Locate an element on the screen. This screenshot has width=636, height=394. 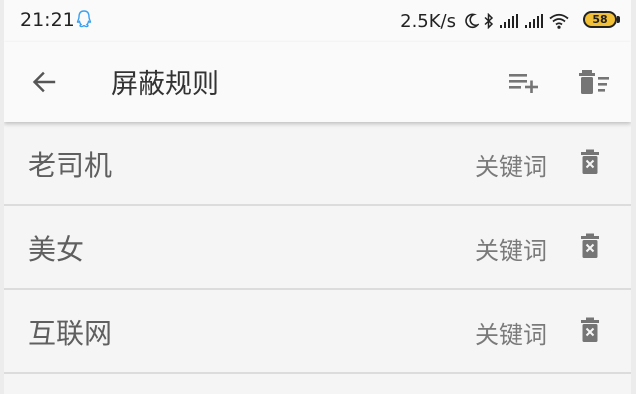
back-button is located at coordinates (44, 82).